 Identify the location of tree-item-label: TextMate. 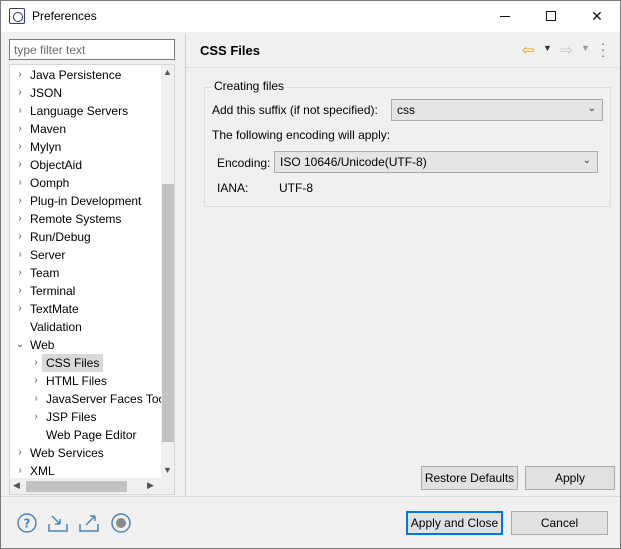
(54, 309).